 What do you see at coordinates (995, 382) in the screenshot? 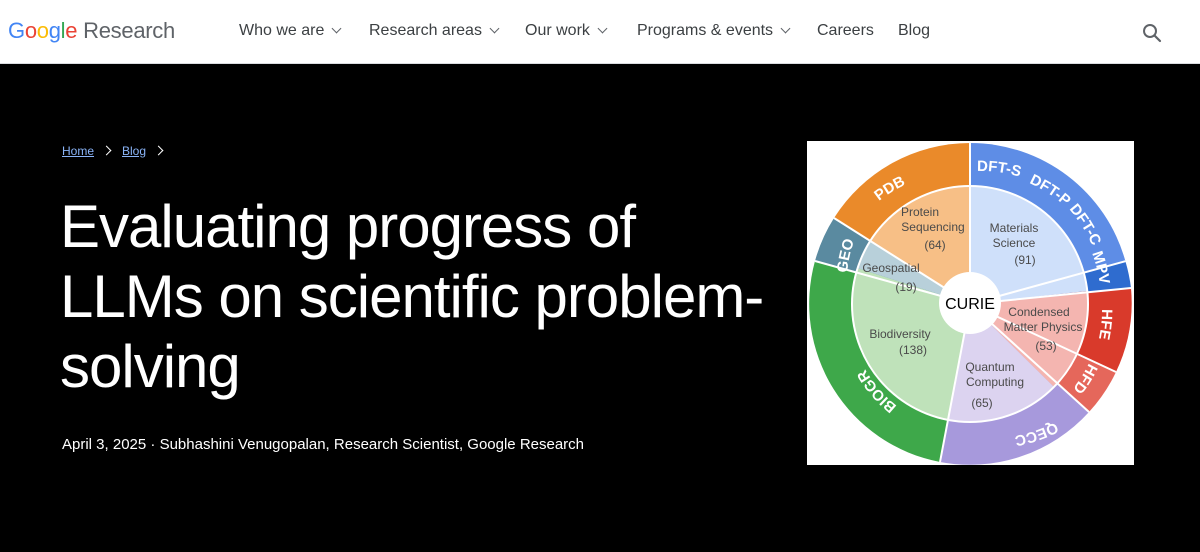
I see `domain-label: Computing` at bounding box center [995, 382].